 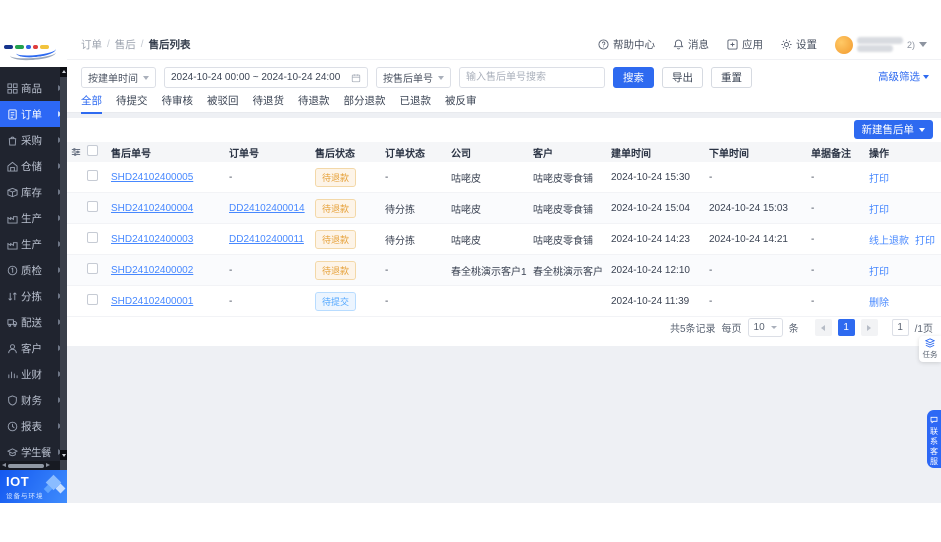 What do you see at coordinates (4, 465) in the screenshot?
I see `scrollbar-left-arrow` at bounding box center [4, 465].